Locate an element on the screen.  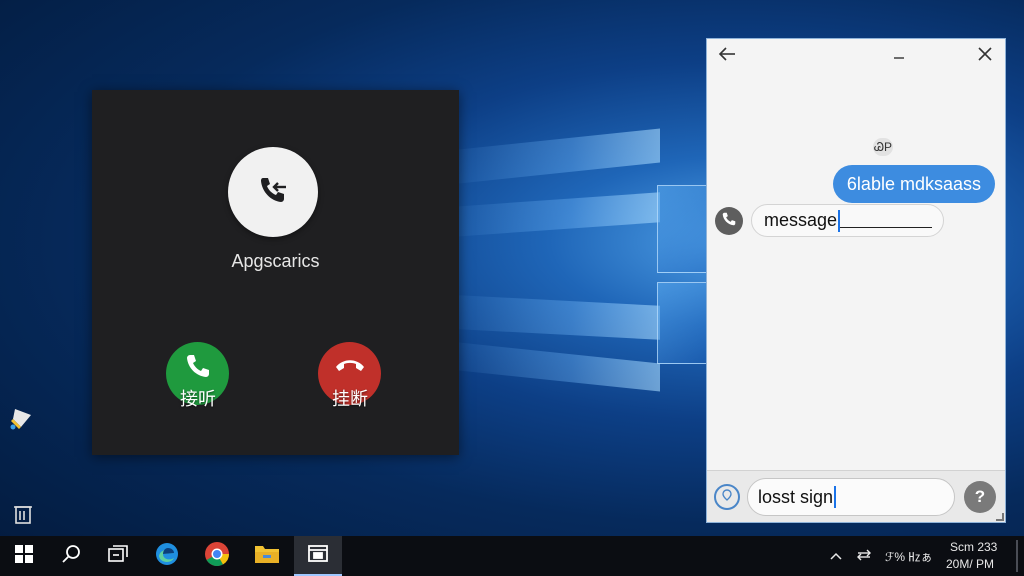
chat-titlebar is located at coordinates (856, 56).